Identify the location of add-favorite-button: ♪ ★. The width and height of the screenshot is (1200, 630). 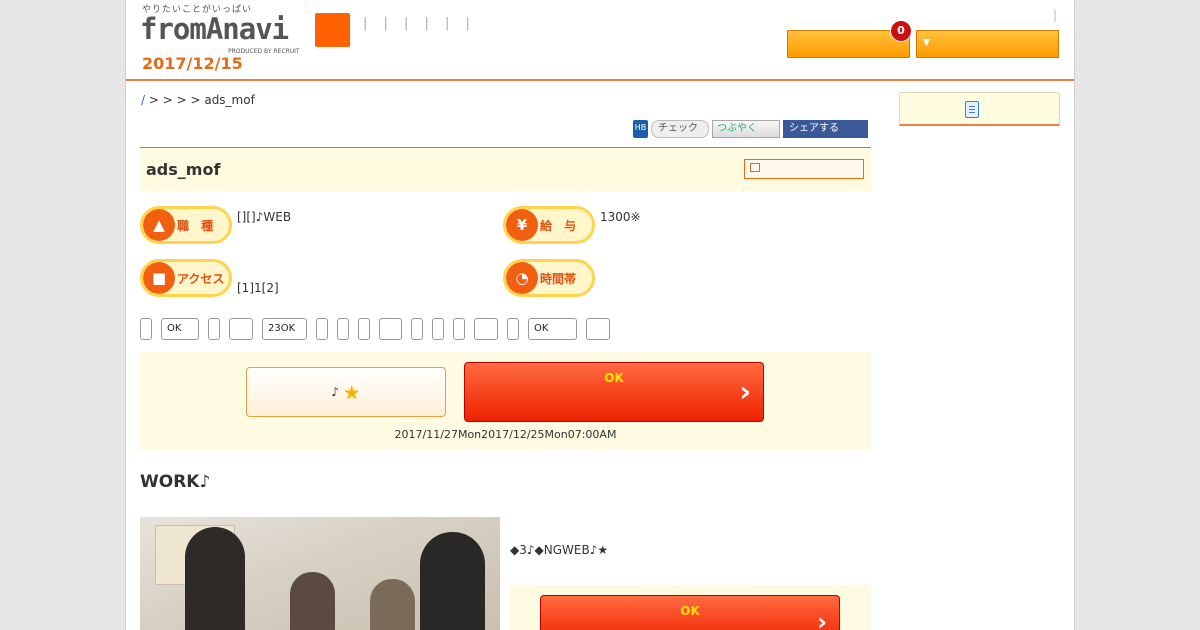
(346, 392).